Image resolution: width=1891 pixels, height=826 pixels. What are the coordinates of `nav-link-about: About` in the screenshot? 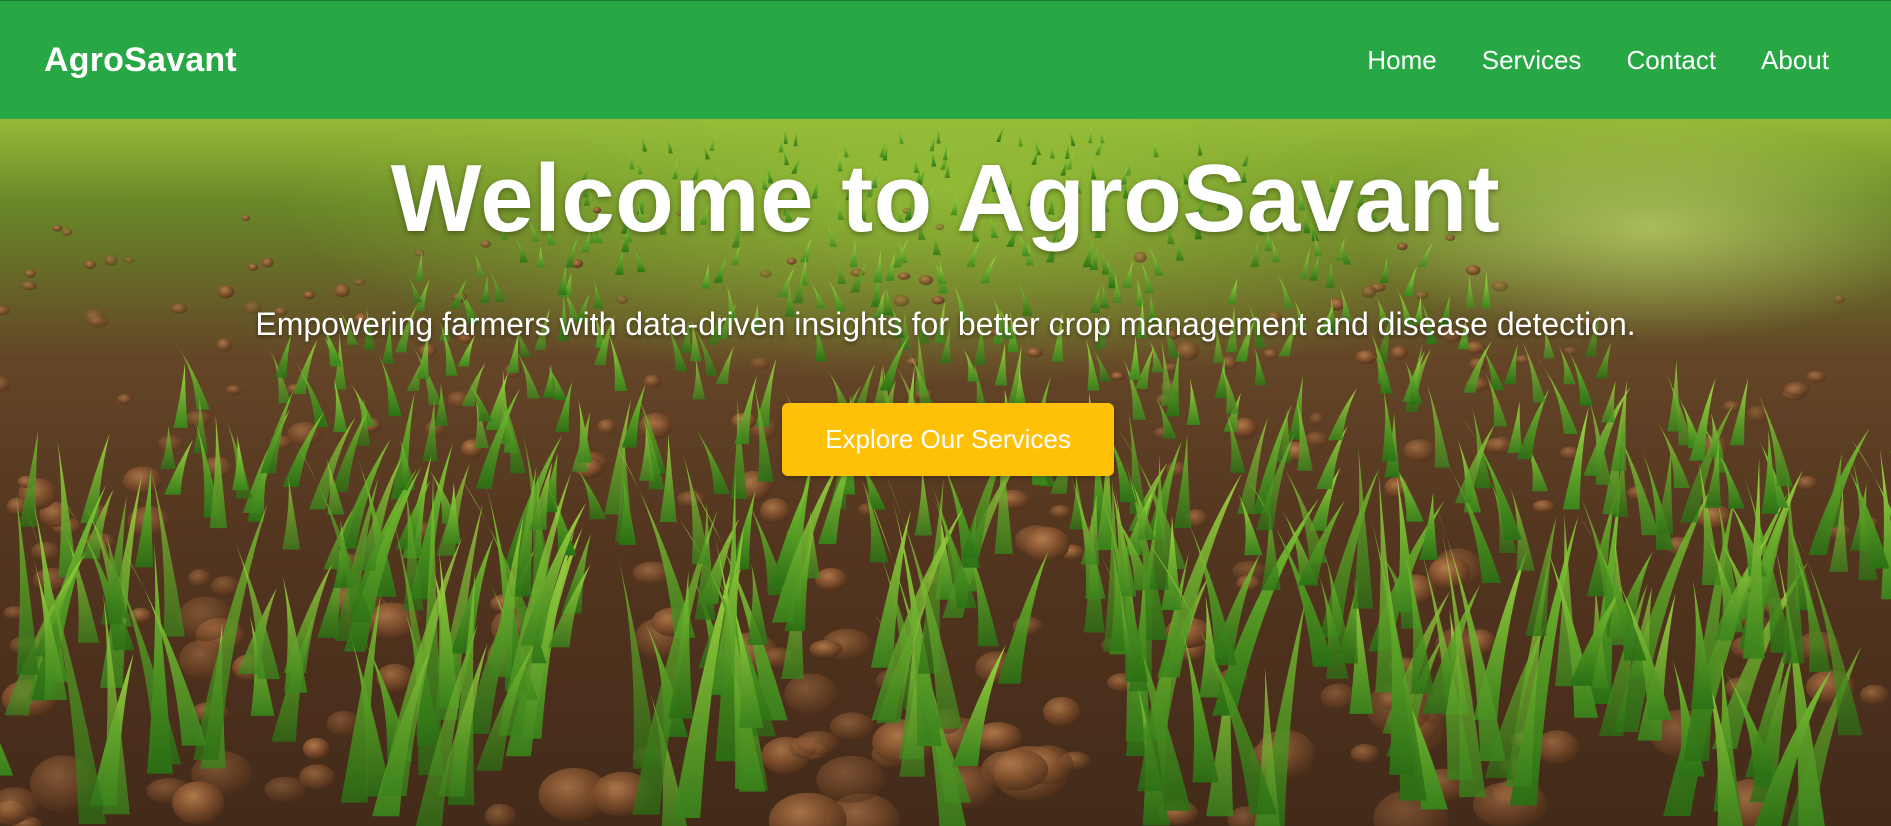 It's located at (1795, 60).